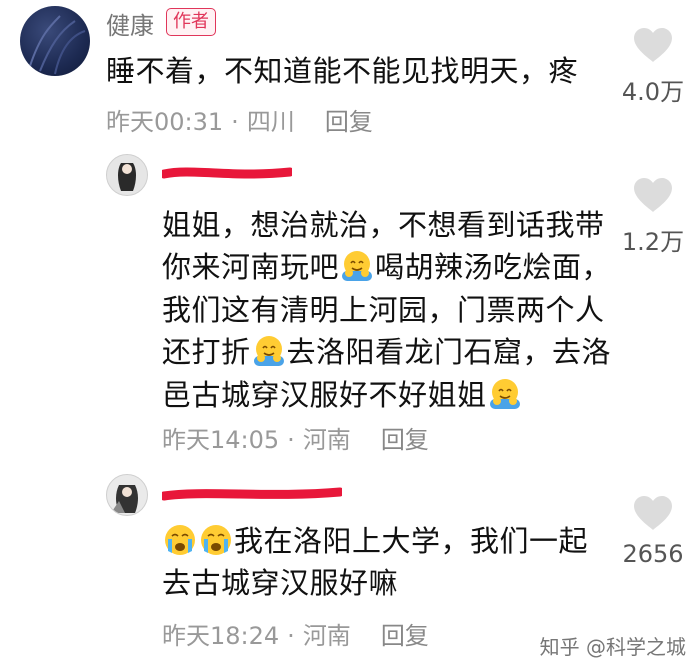 The height and width of the screenshot is (672, 700). Describe the element at coordinates (493, 267) in the screenshot. I see `comment-text-segment: 喝胡辣汤吃烩面，` at that location.